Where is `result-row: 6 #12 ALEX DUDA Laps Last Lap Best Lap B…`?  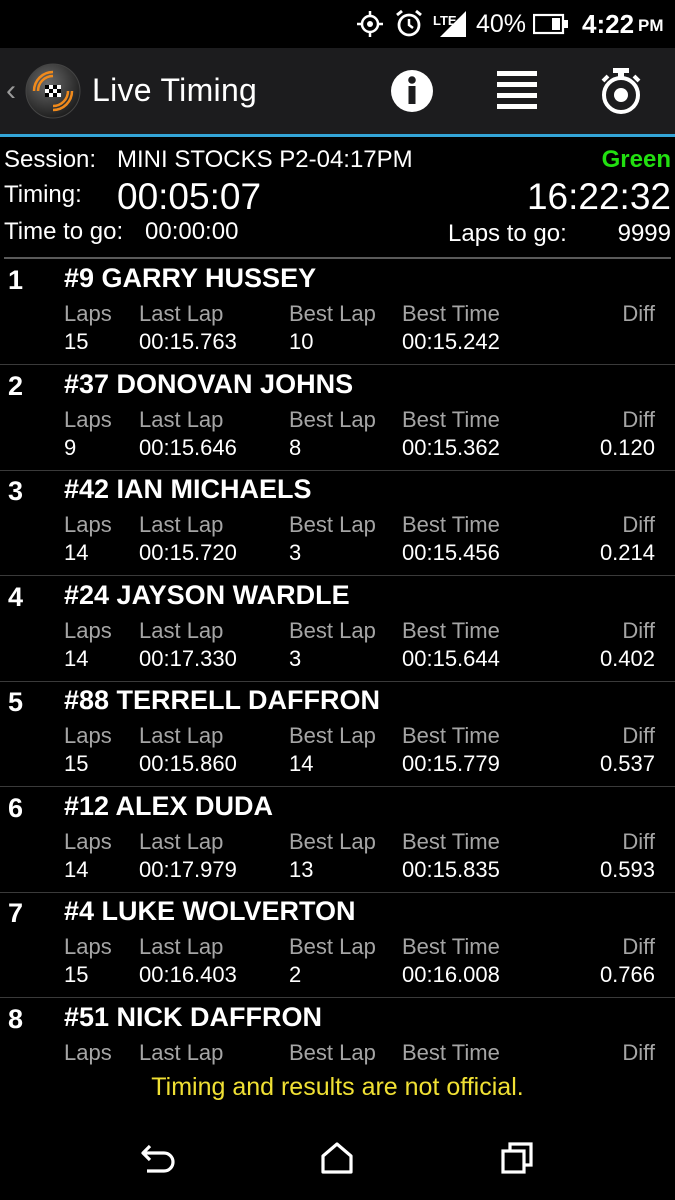 result-row: 6 #12 ALEX DUDA Laps Last Lap Best Lap B… is located at coordinates (337, 840).